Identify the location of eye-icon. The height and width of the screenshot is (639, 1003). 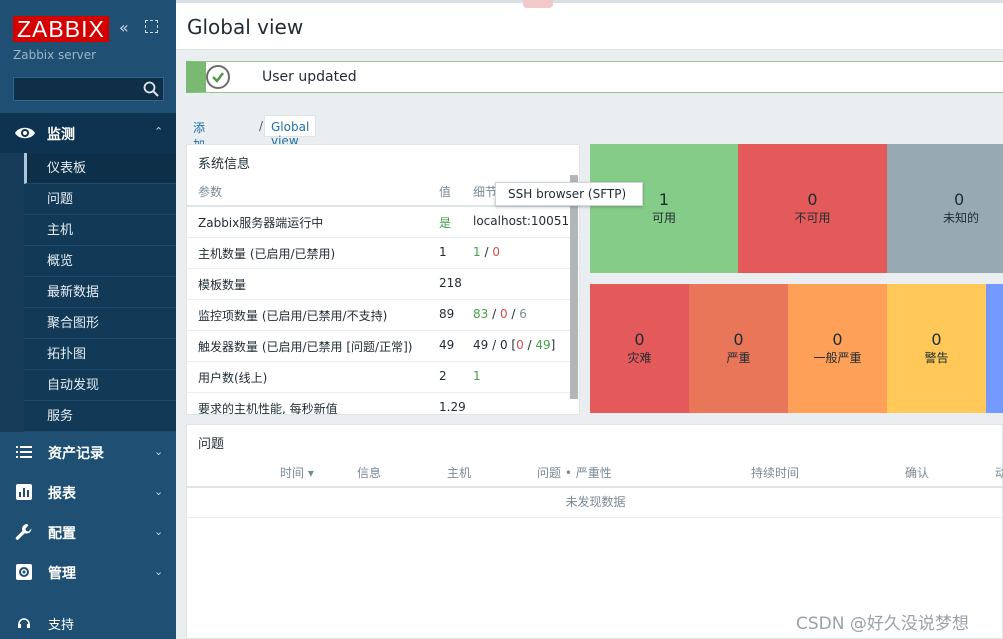
(25, 134).